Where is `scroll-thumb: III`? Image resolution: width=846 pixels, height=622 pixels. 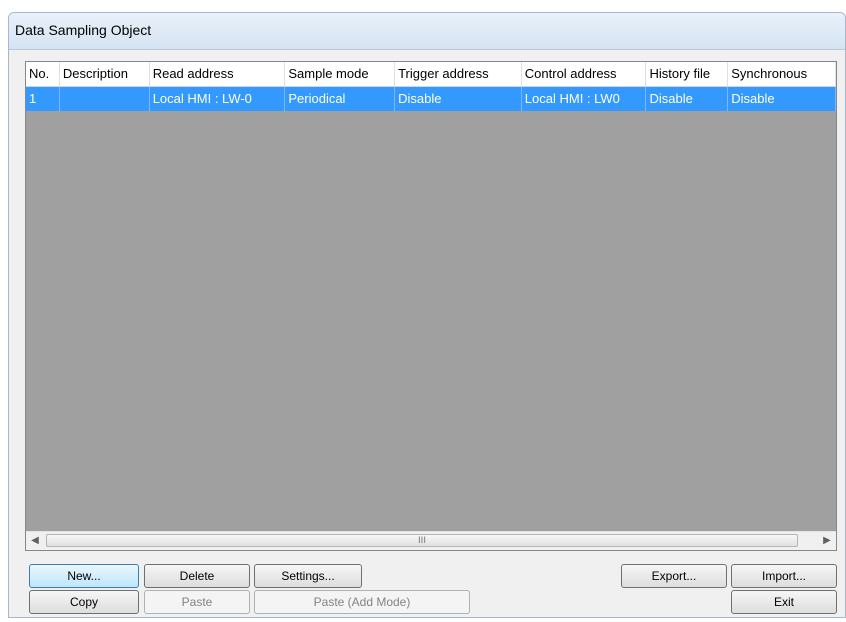 scroll-thumb: III is located at coordinates (422, 540).